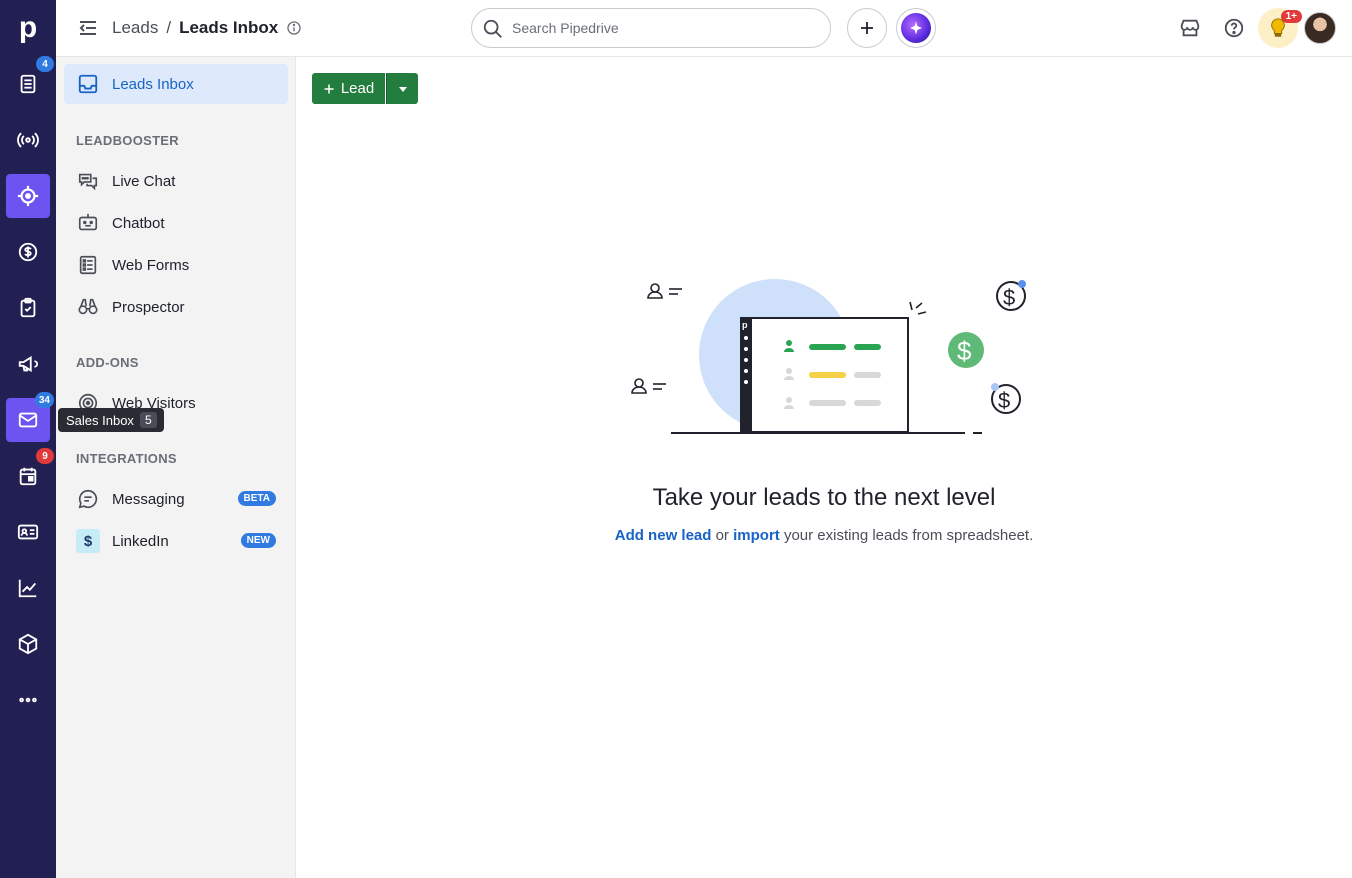 This screenshot has height=878, width=1352. I want to click on nav-contacts, so click(28, 532).